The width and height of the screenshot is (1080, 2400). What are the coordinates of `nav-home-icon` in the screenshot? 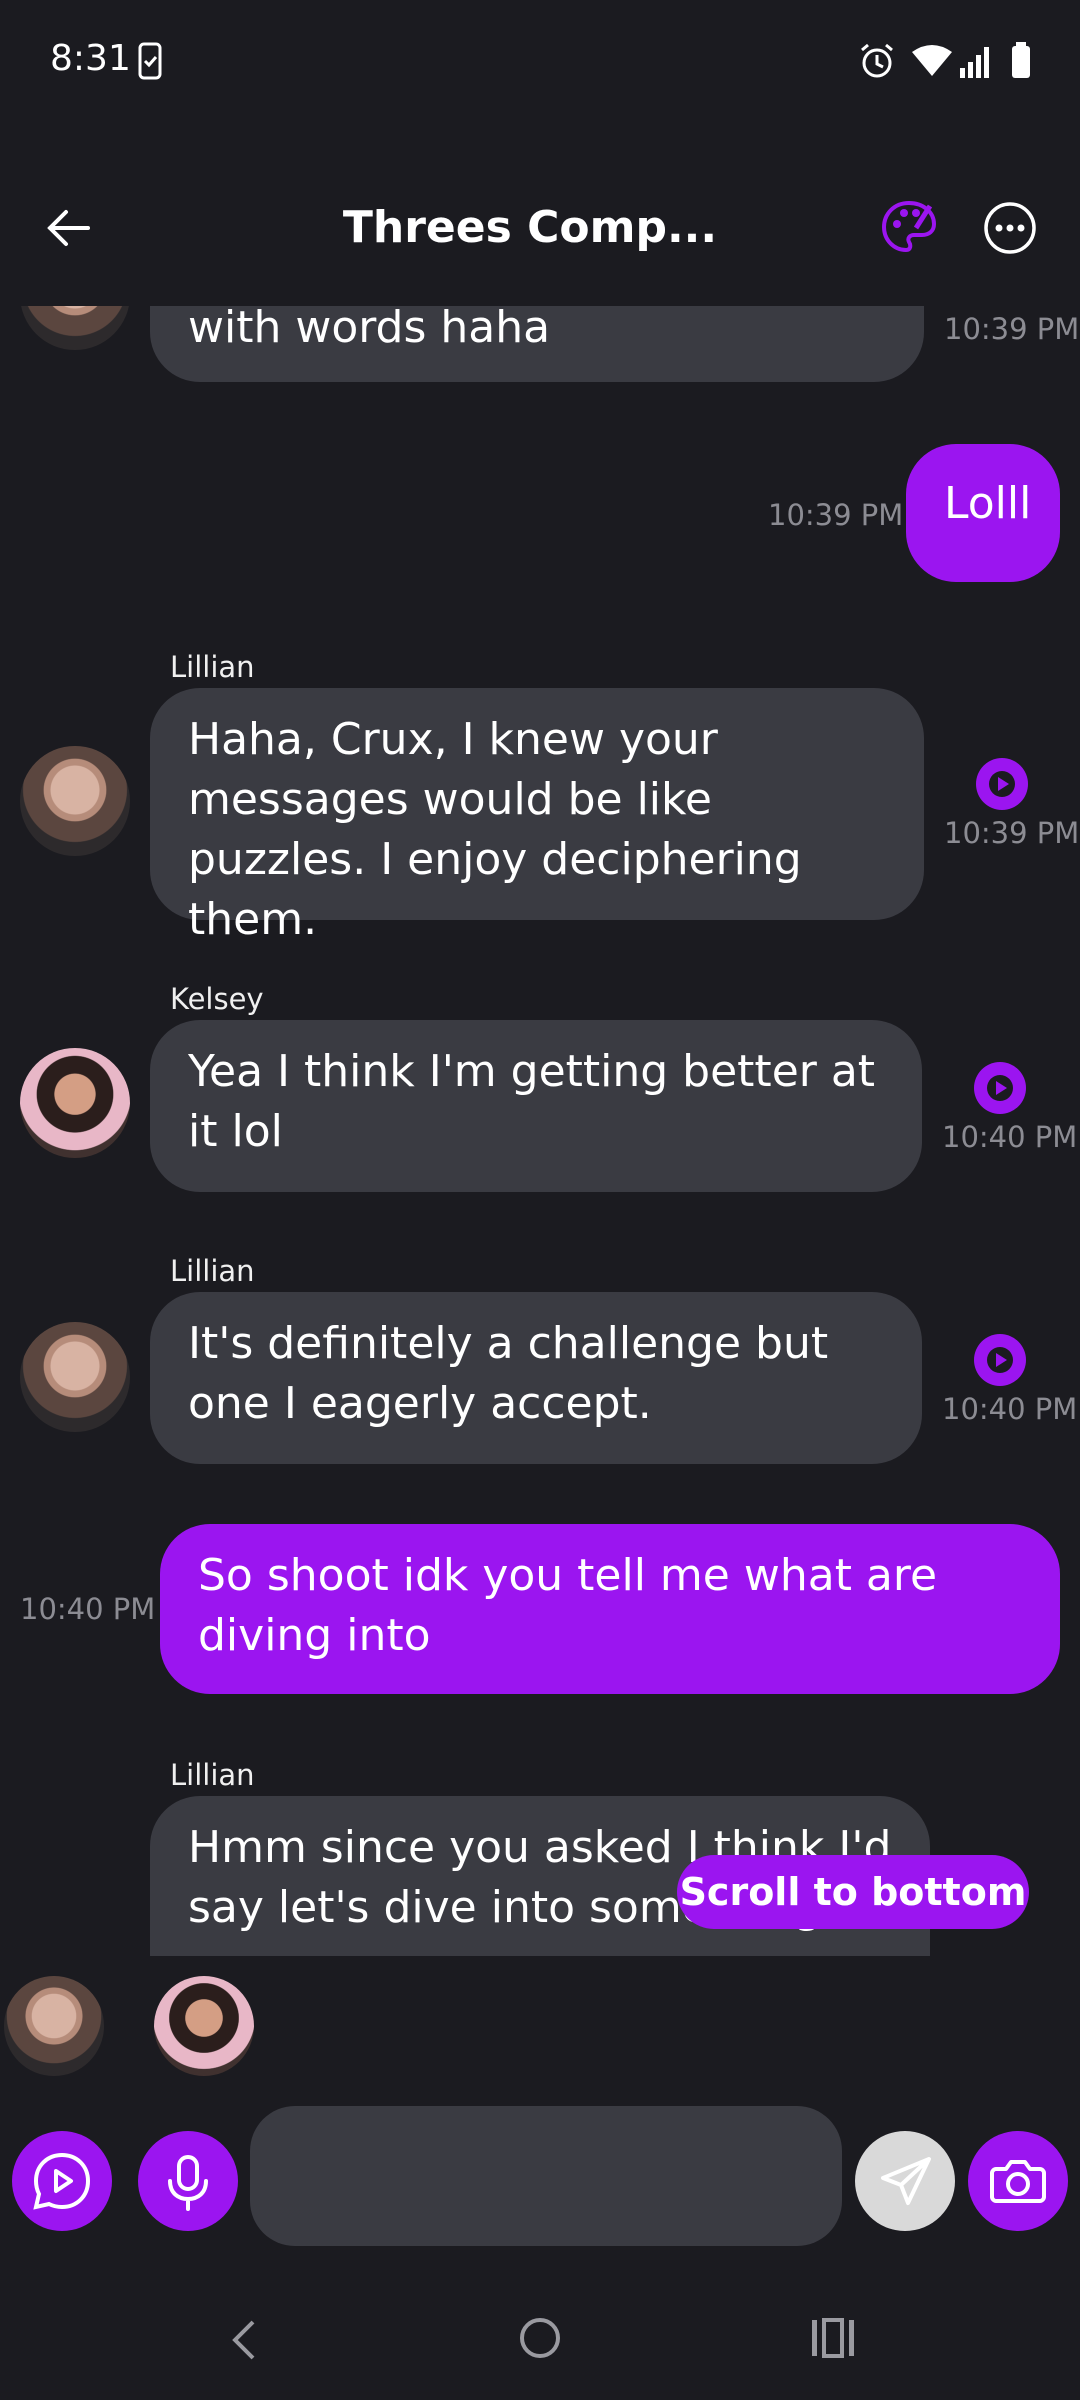 It's located at (540, 2340).